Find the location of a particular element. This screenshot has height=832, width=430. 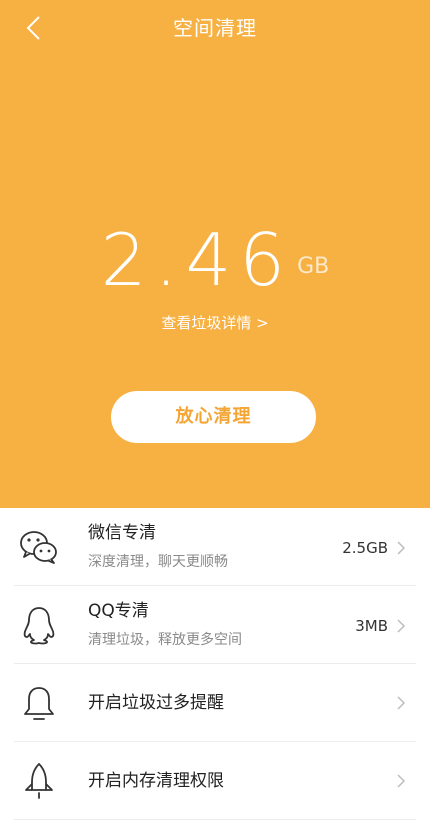

list-item-memory-permission: 开启内存清理权限 is located at coordinates (215, 781).